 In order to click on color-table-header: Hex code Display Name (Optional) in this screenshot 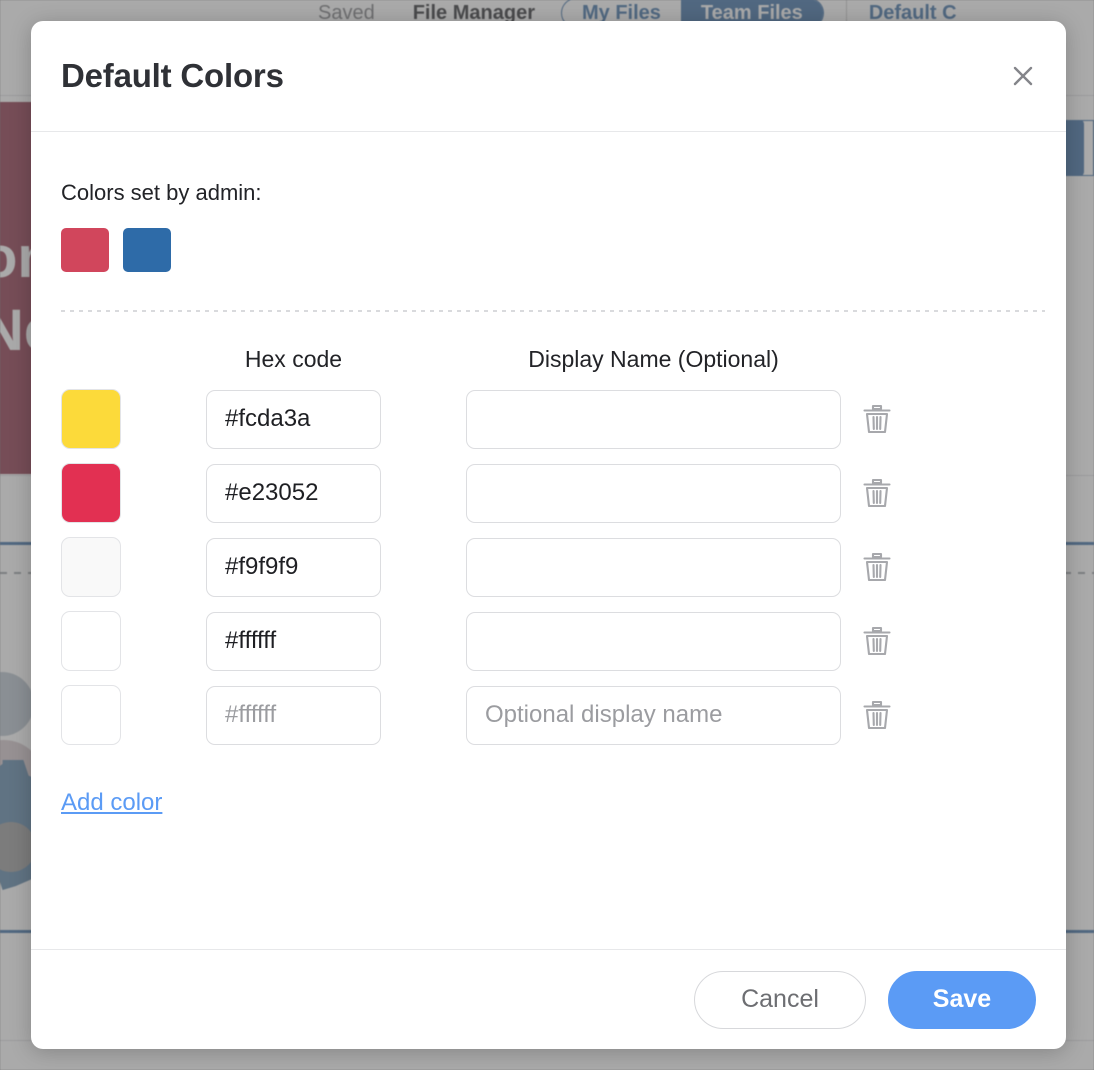, I will do `click(548, 359)`.